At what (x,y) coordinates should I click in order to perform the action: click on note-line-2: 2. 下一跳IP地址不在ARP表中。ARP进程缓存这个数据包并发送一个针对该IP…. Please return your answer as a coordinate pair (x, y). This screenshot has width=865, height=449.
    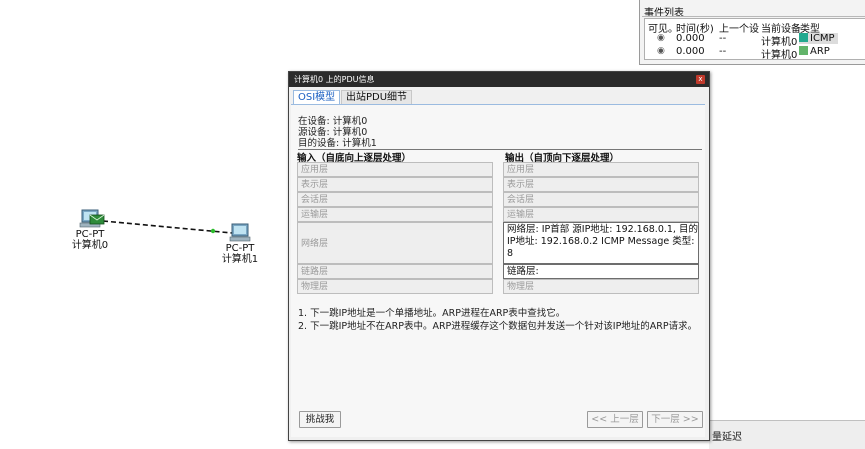
    Looking at the image, I should click on (498, 326).